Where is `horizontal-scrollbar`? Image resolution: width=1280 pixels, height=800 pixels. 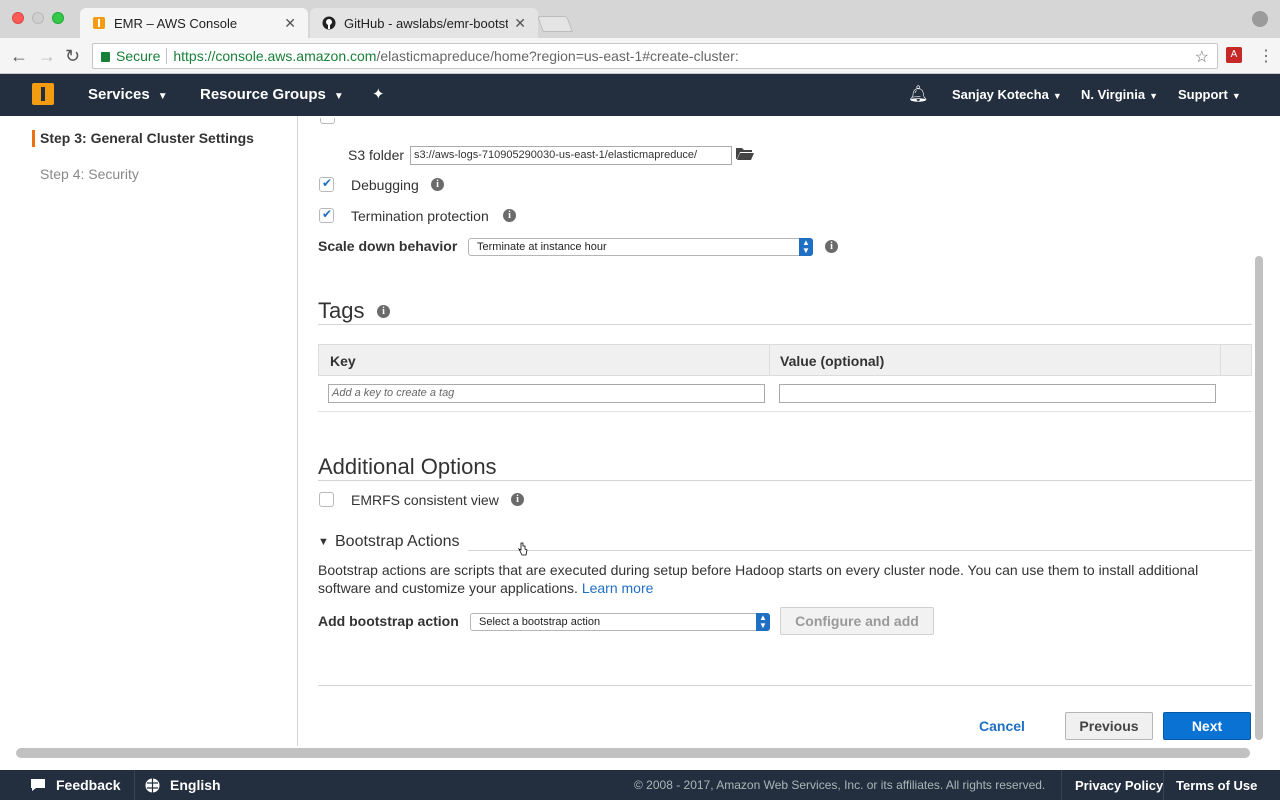 horizontal-scrollbar is located at coordinates (633, 753).